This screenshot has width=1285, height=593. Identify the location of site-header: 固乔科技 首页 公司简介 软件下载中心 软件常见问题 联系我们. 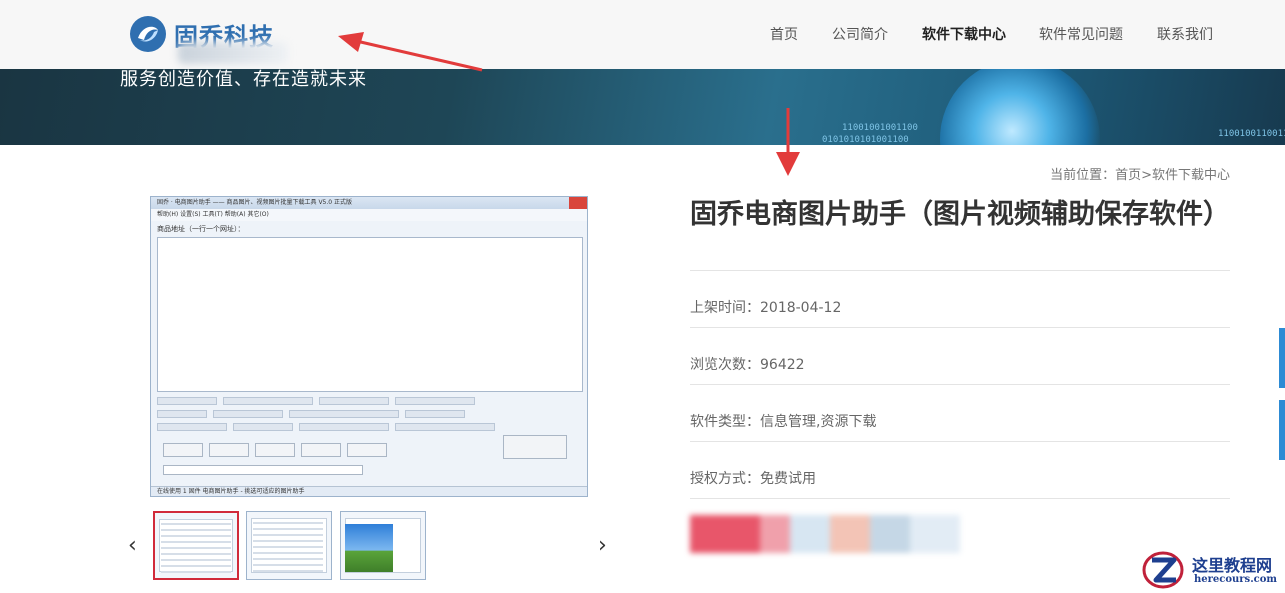
(642, 34).